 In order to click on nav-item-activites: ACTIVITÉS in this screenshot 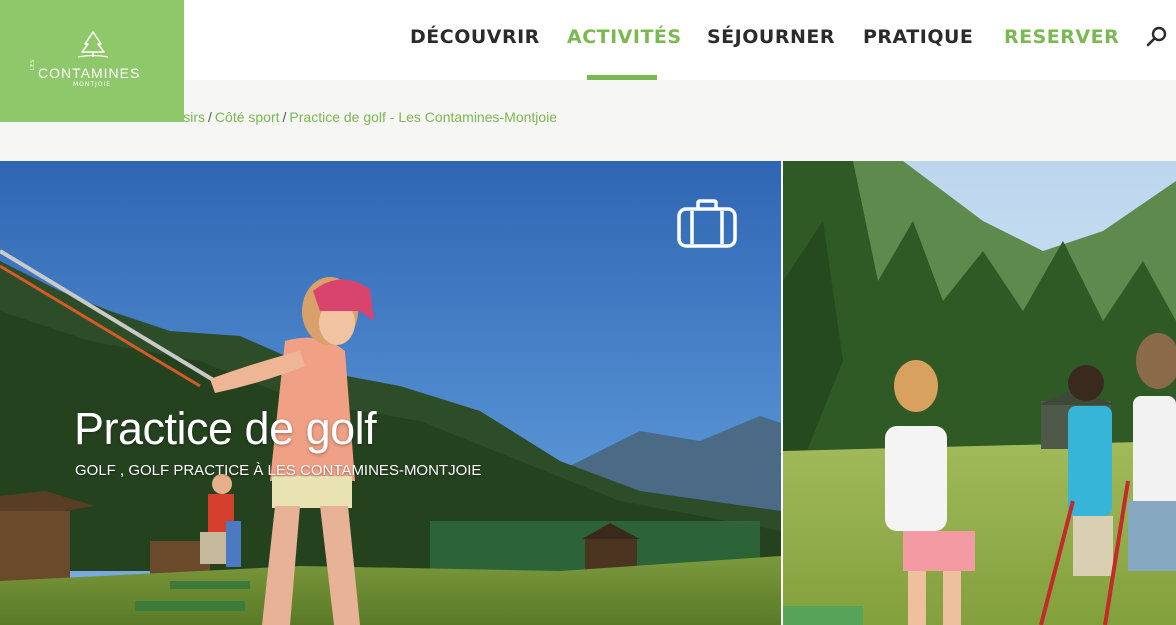, I will do `click(624, 37)`.